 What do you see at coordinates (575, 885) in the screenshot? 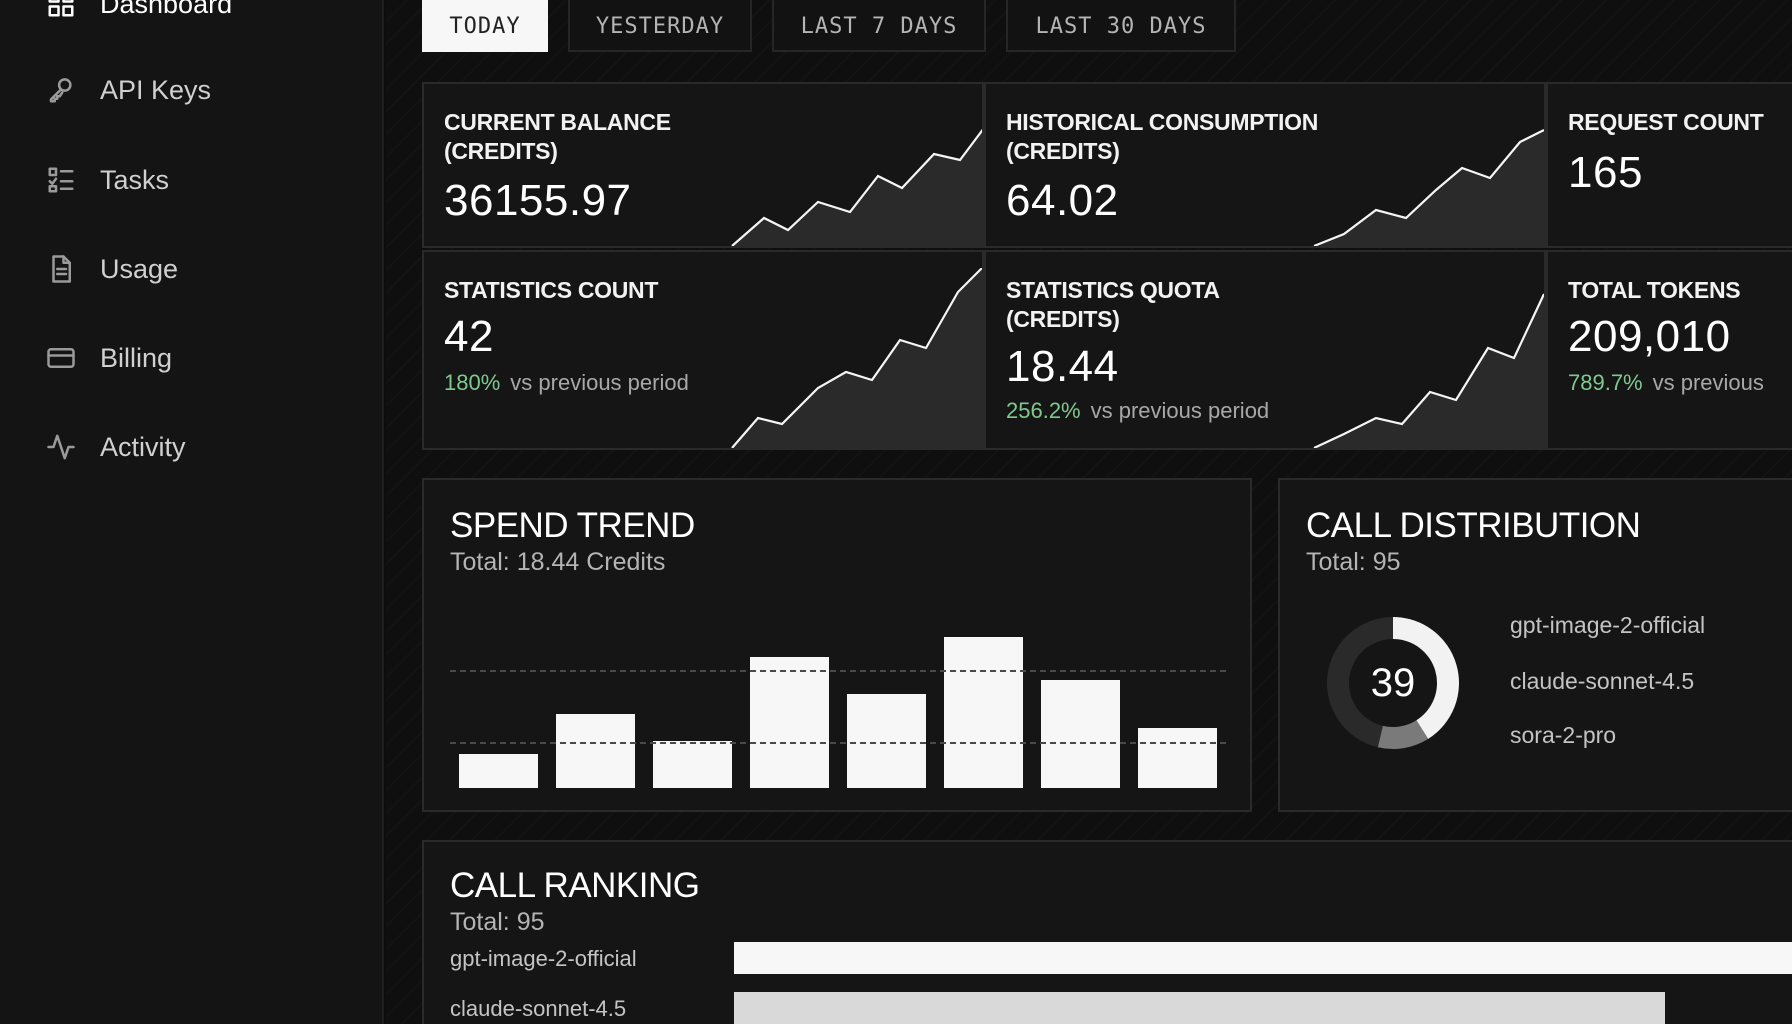
I see `panel-title: CALL RANKING` at bounding box center [575, 885].